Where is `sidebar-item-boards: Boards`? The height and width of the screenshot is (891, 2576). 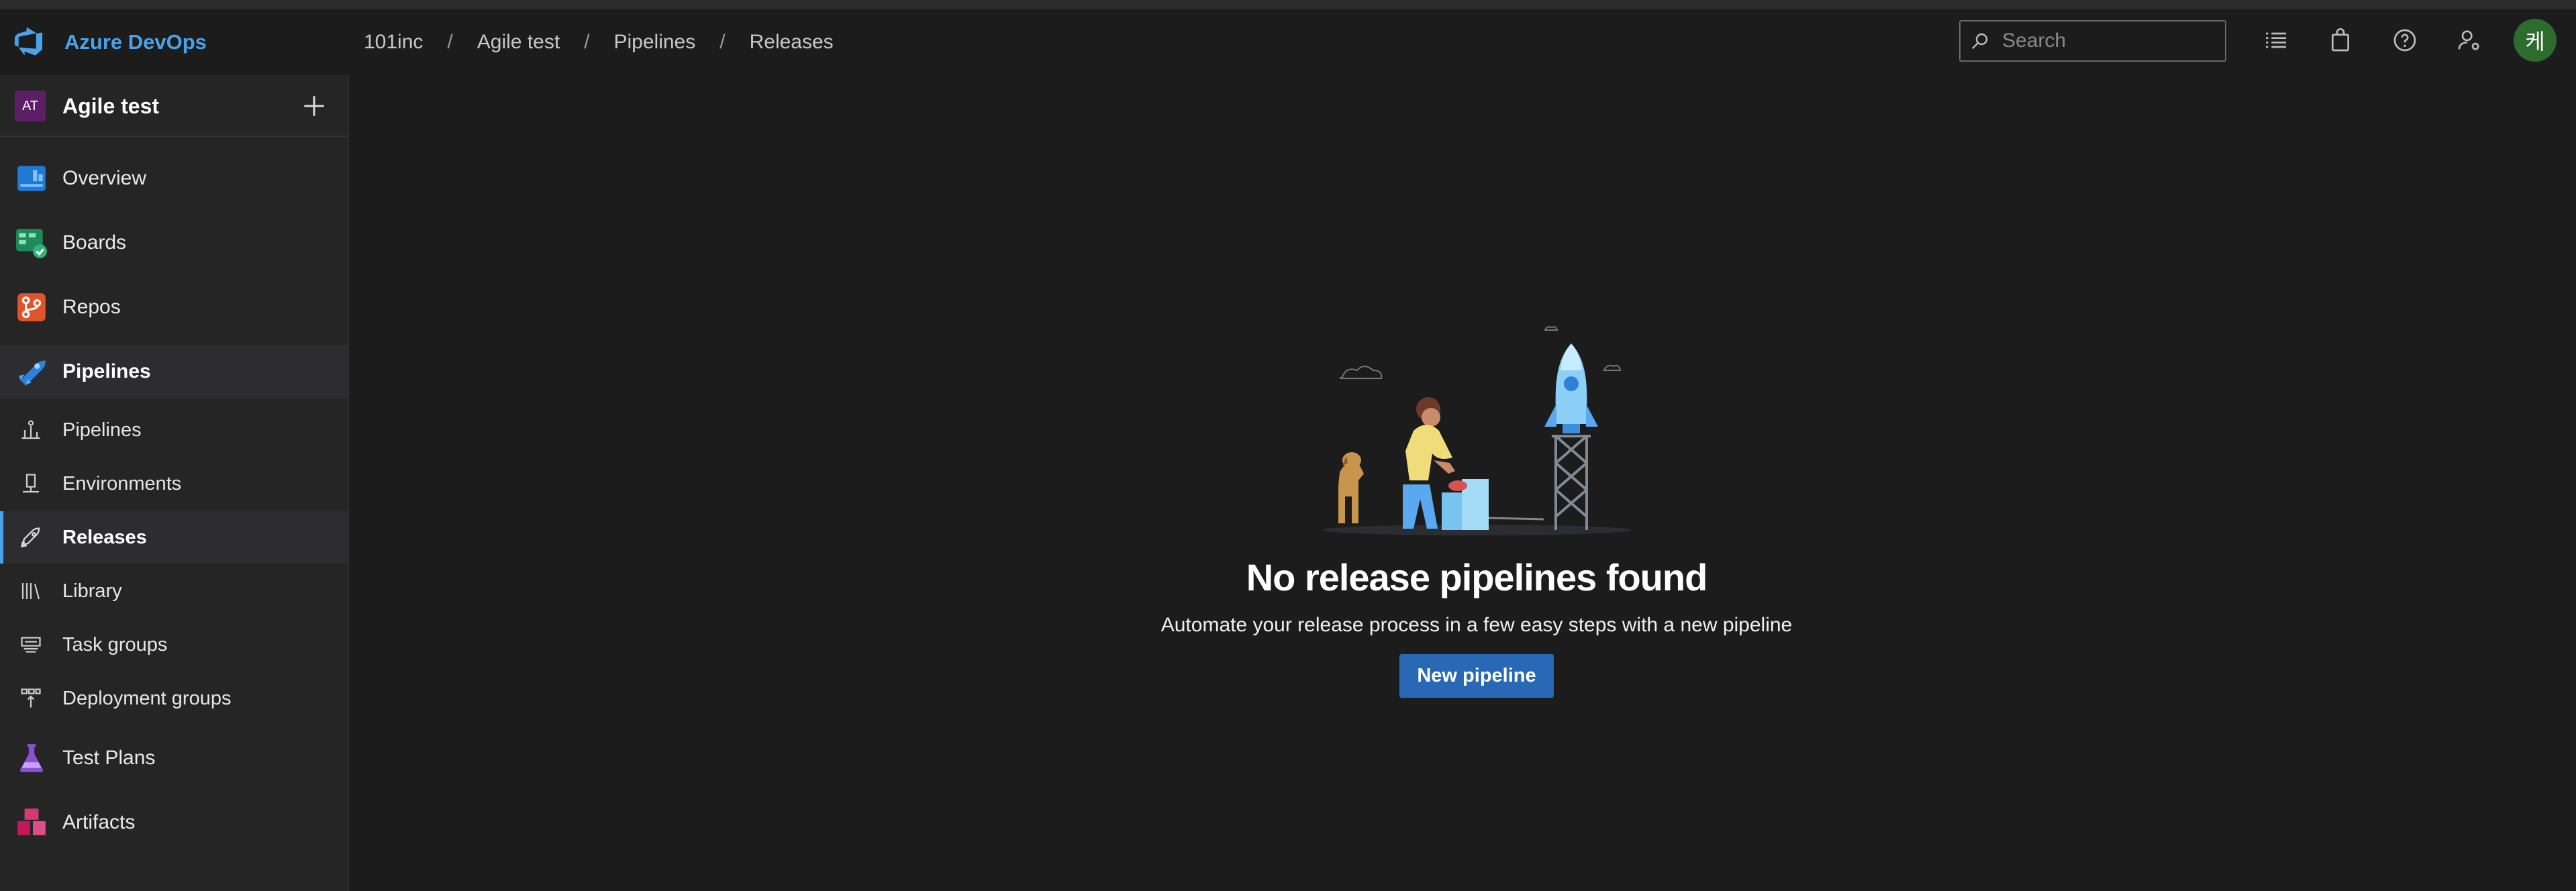 sidebar-item-boards: Boards is located at coordinates (174, 243).